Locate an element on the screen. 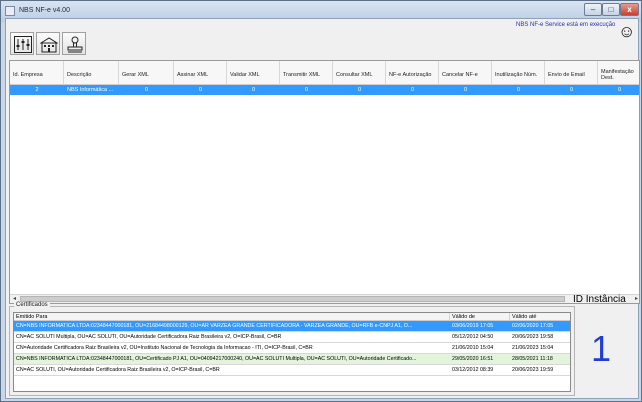 Image resolution: width=642 pixels, height=402 pixels. scroll-right-icon: ▸ is located at coordinates (635, 299).